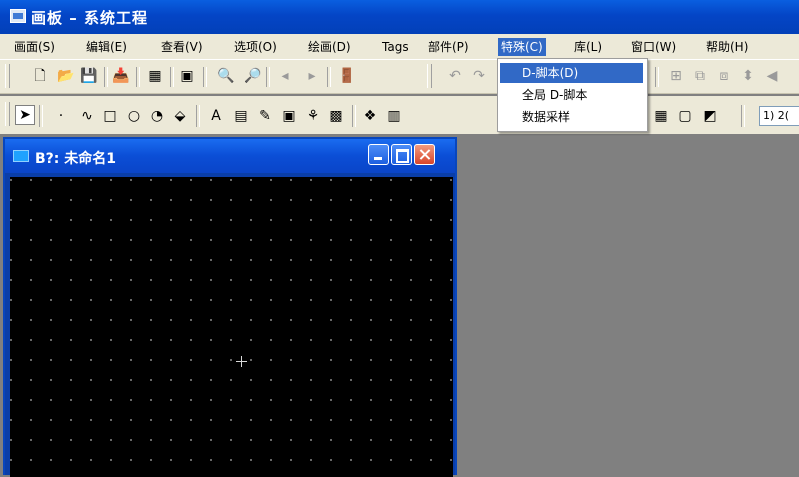  Describe the element at coordinates (724, 76) in the screenshot. I see `ungroup-icon: ⧈` at that location.